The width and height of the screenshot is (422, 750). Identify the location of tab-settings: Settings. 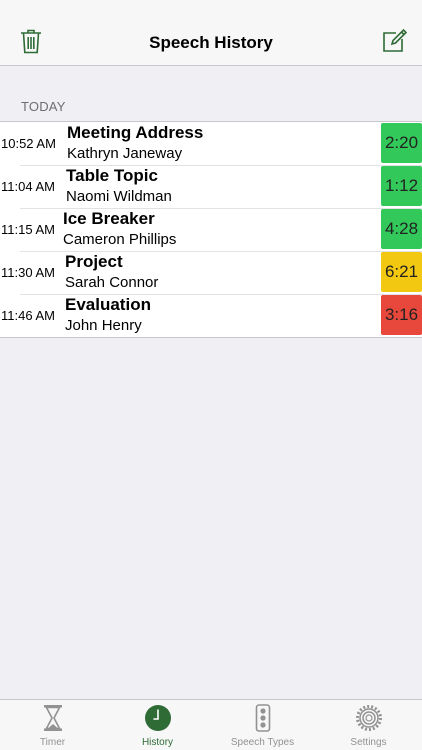
(368, 725).